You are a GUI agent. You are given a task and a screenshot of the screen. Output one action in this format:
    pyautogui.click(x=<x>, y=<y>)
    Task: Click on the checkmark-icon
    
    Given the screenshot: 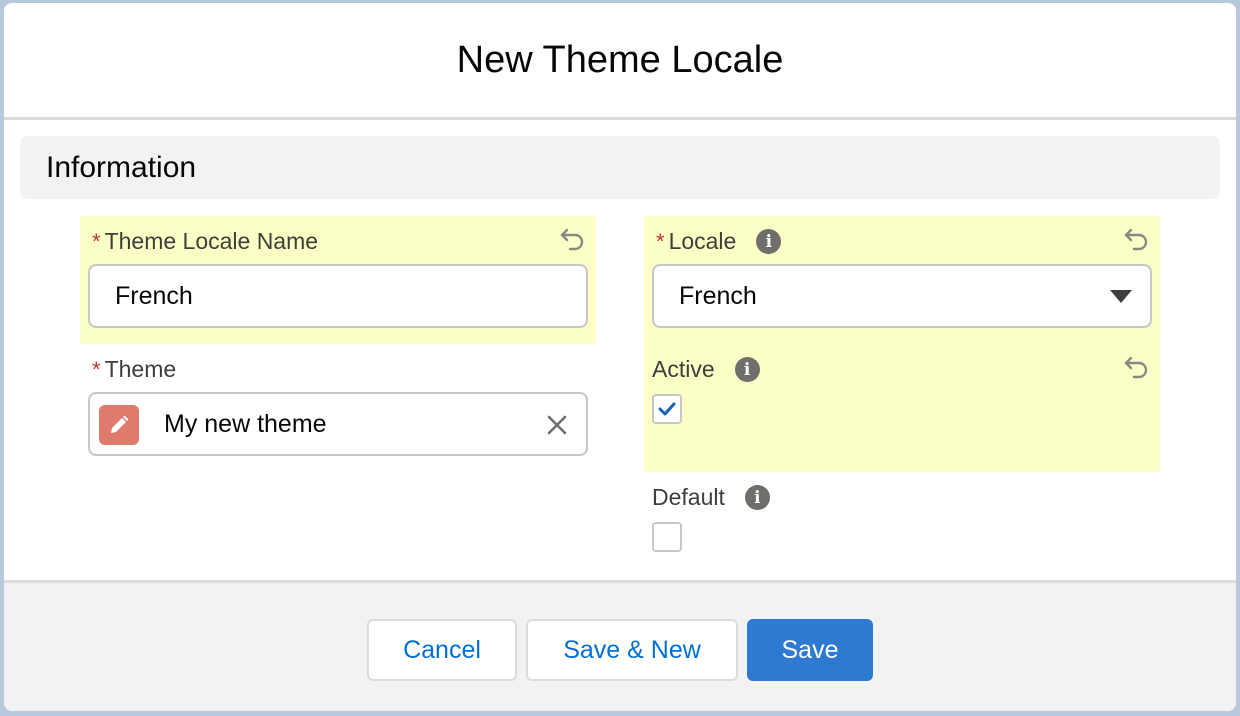 What is the action you would take?
    pyautogui.click(x=667, y=409)
    